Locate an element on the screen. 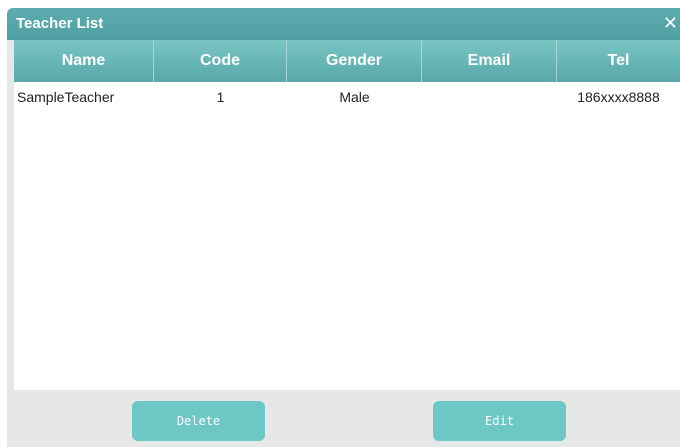 This screenshot has width=680, height=447. title-bar: Teacher List ✕ is located at coordinates (343, 24).